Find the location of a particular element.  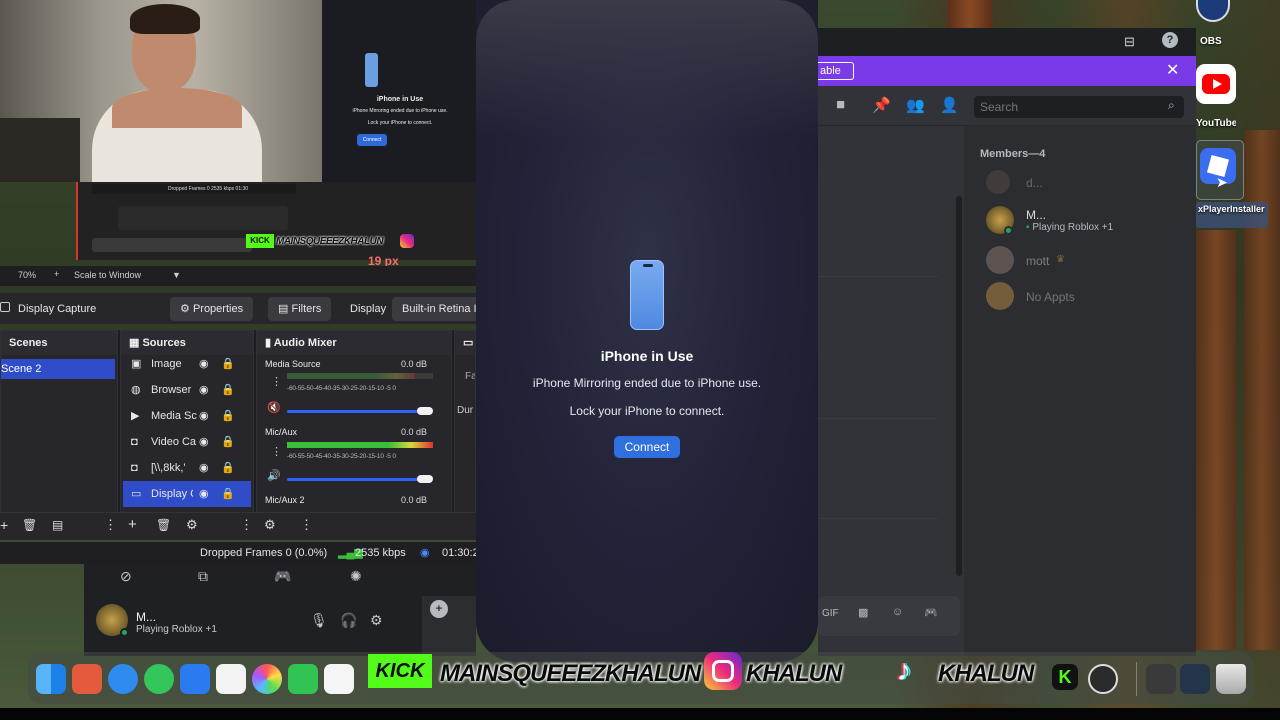

add-source-icon: + is located at coordinates (132, 524).